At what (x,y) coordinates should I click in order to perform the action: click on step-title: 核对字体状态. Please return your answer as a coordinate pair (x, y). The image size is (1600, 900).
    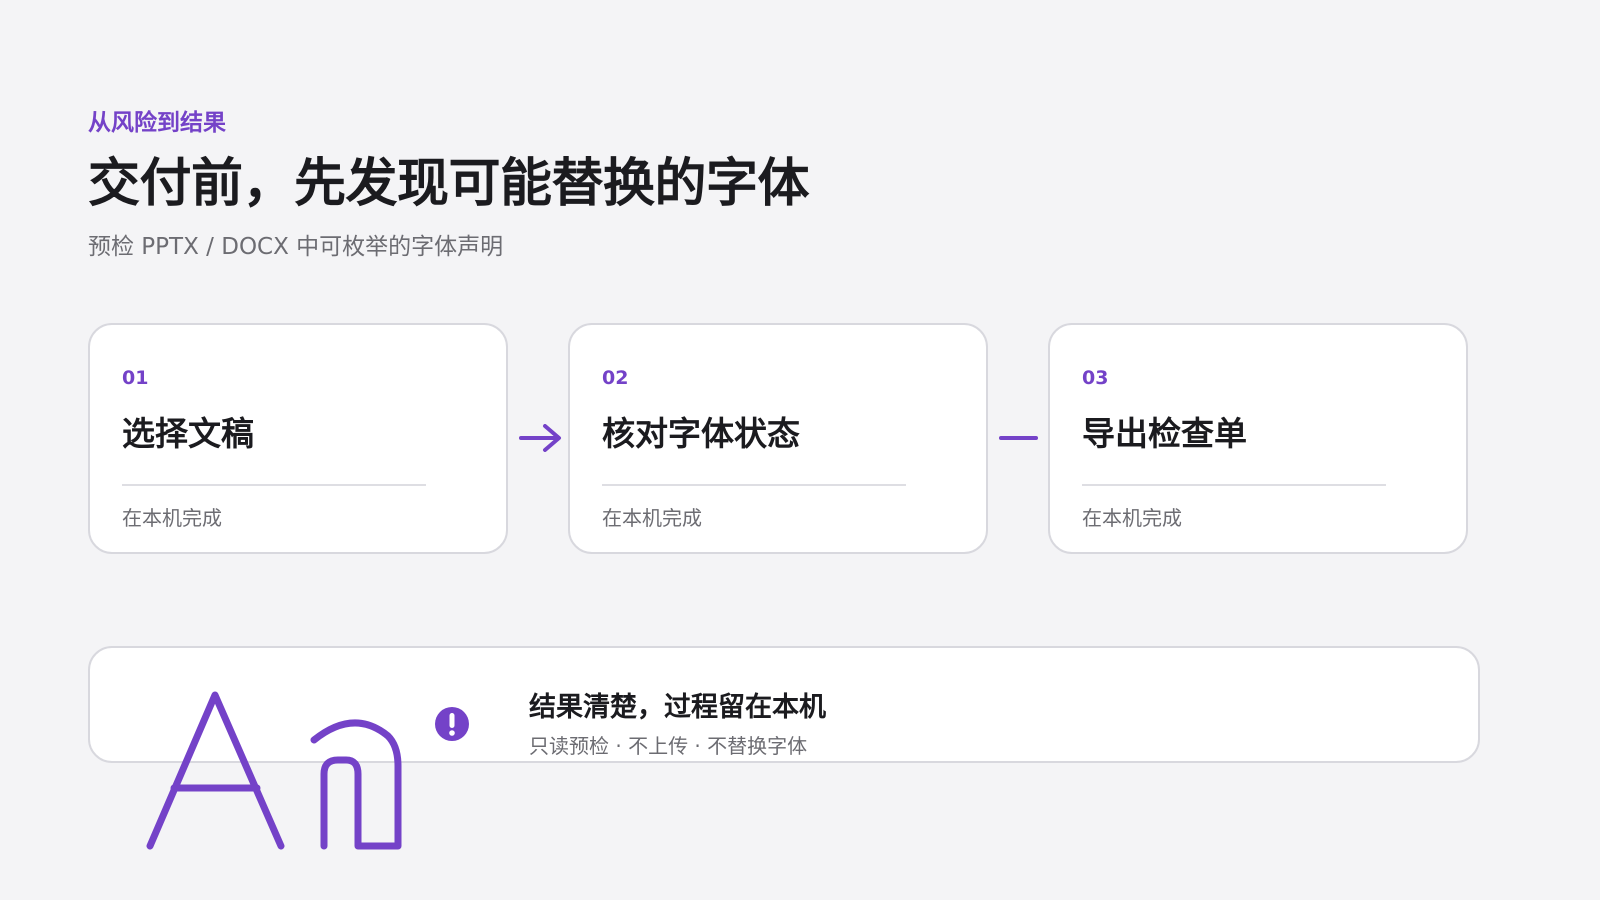
    Looking at the image, I should click on (701, 433).